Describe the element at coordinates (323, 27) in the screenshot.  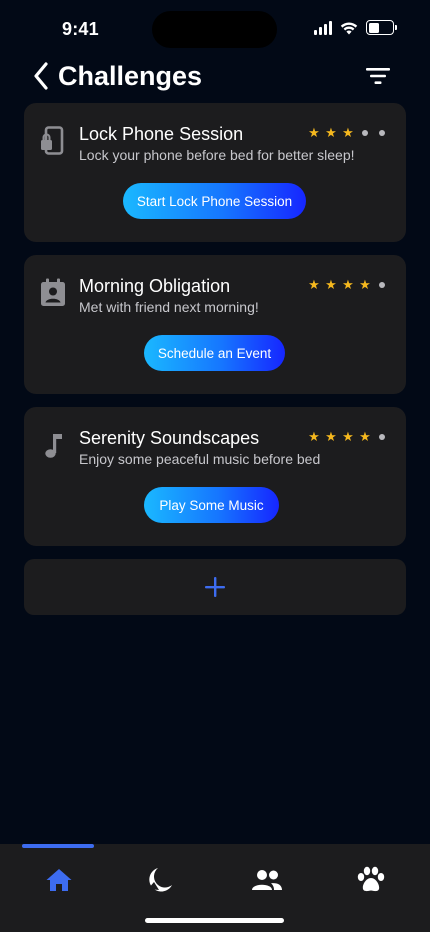
I see `signal-icon` at that location.